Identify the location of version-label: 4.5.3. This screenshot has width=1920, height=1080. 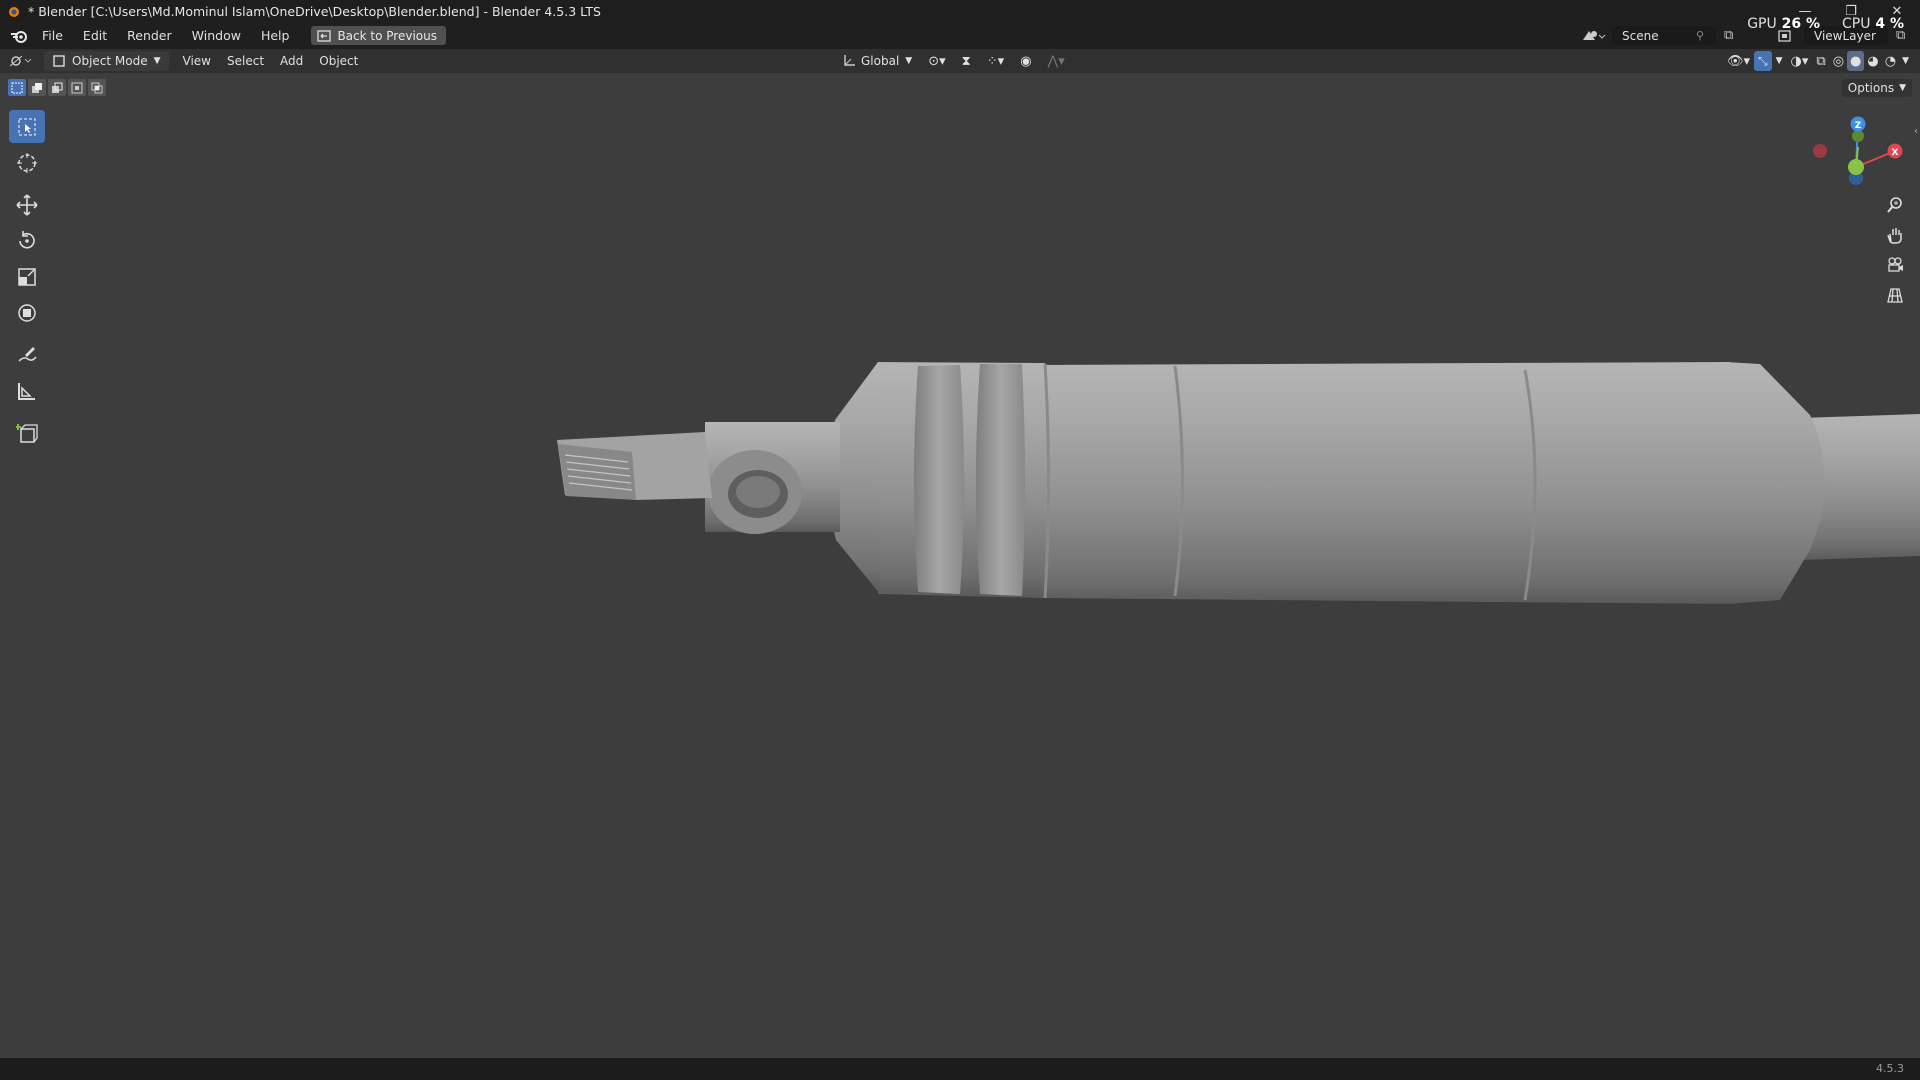
(1890, 1068).